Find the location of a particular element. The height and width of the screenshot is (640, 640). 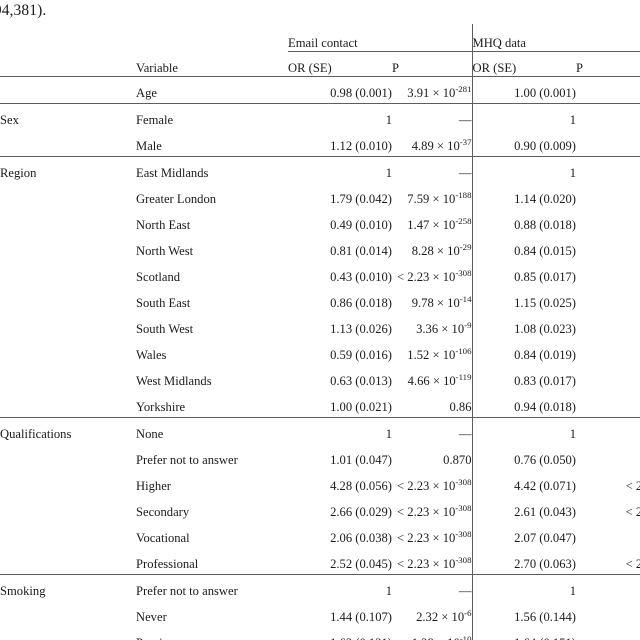

email-p-value: 4.89 × 10-37 is located at coordinates (441, 144).